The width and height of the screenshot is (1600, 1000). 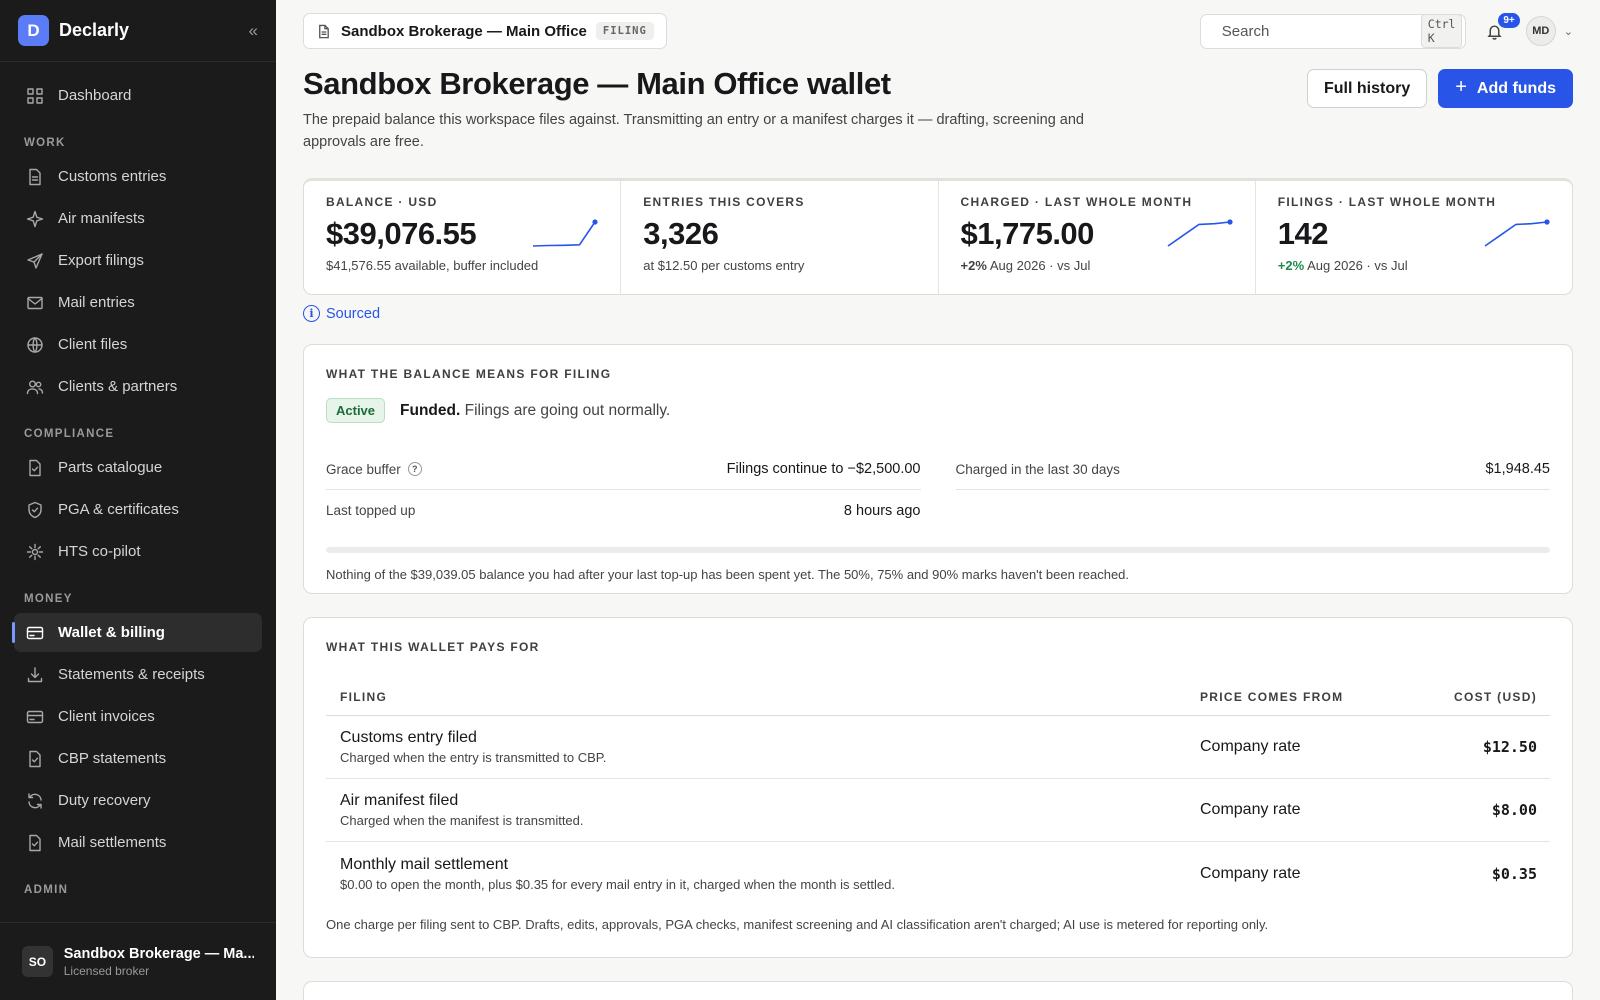 What do you see at coordinates (823, 469) in the screenshot?
I see `grace-buffer-value: Filings continue to −$2,500.00` at bounding box center [823, 469].